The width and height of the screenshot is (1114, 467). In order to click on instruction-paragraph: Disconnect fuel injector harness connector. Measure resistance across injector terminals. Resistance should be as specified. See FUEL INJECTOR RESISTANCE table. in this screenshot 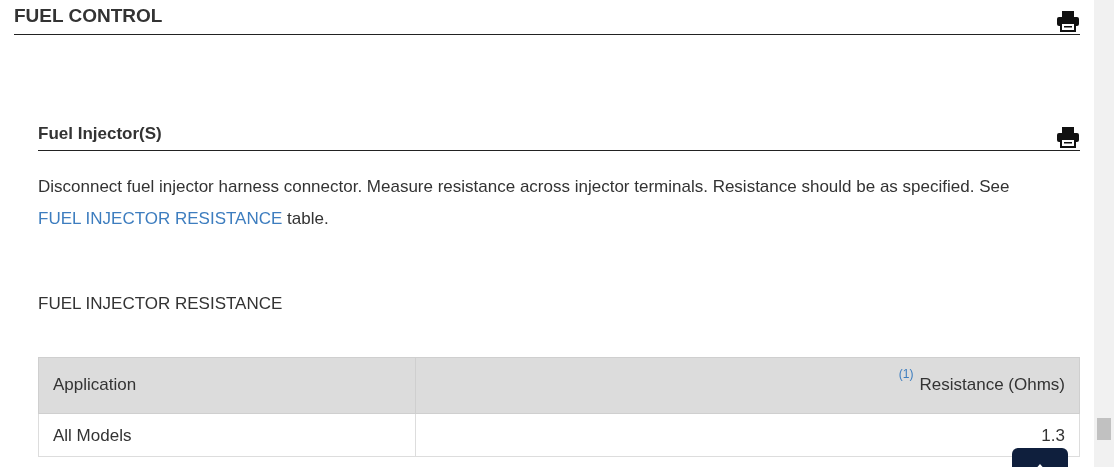, I will do `click(524, 203)`.